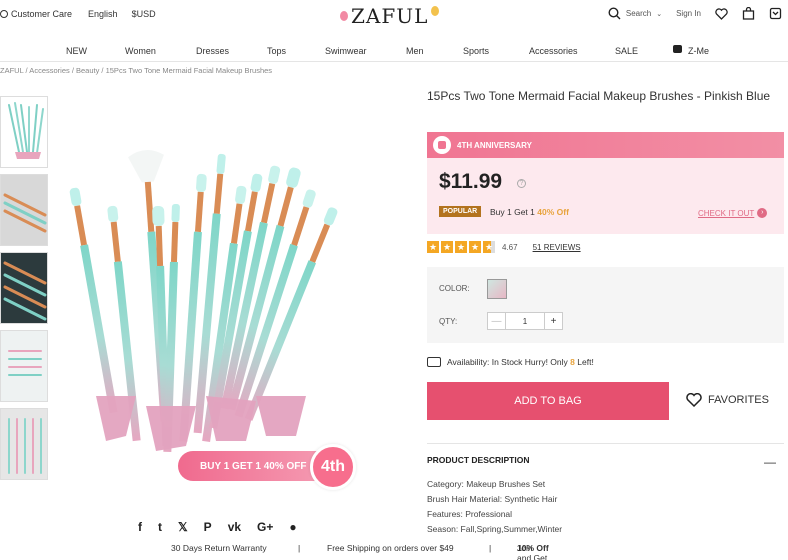 This screenshot has height=560, width=788. Describe the element at coordinates (677, 49) in the screenshot. I see `camera-icon` at that location.